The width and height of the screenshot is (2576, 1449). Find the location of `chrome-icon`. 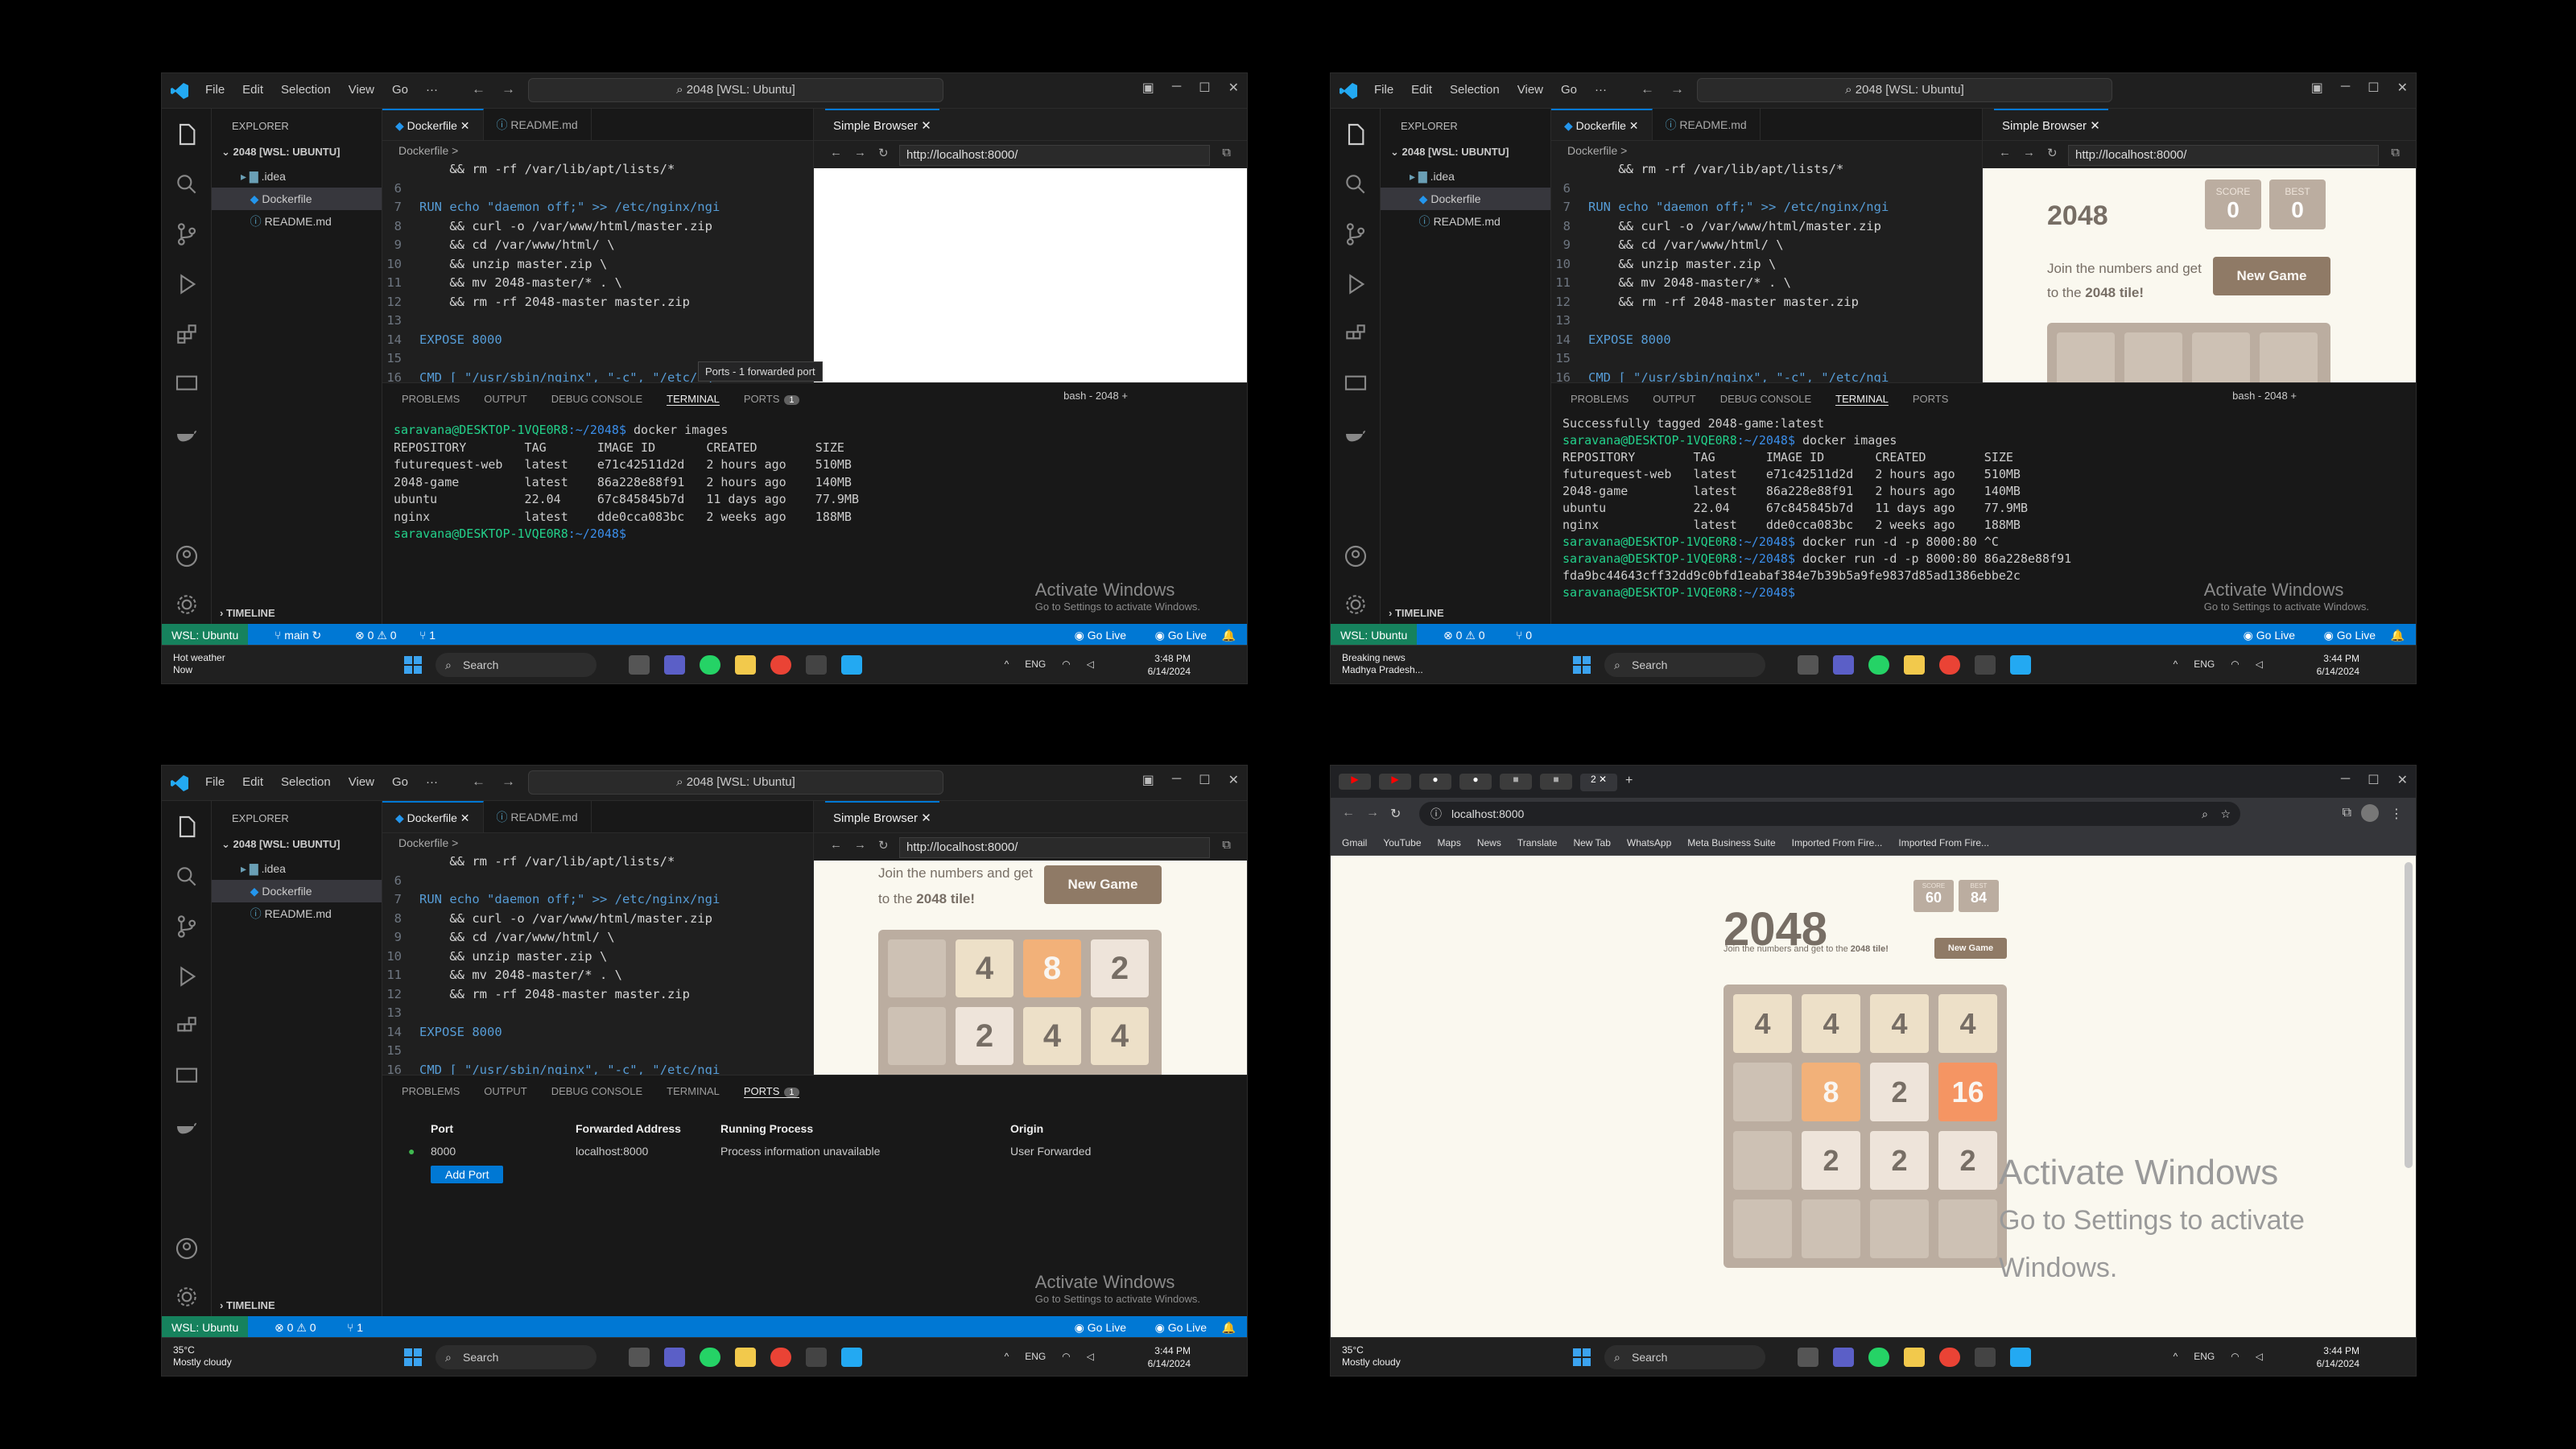

chrome-icon is located at coordinates (780, 1357).